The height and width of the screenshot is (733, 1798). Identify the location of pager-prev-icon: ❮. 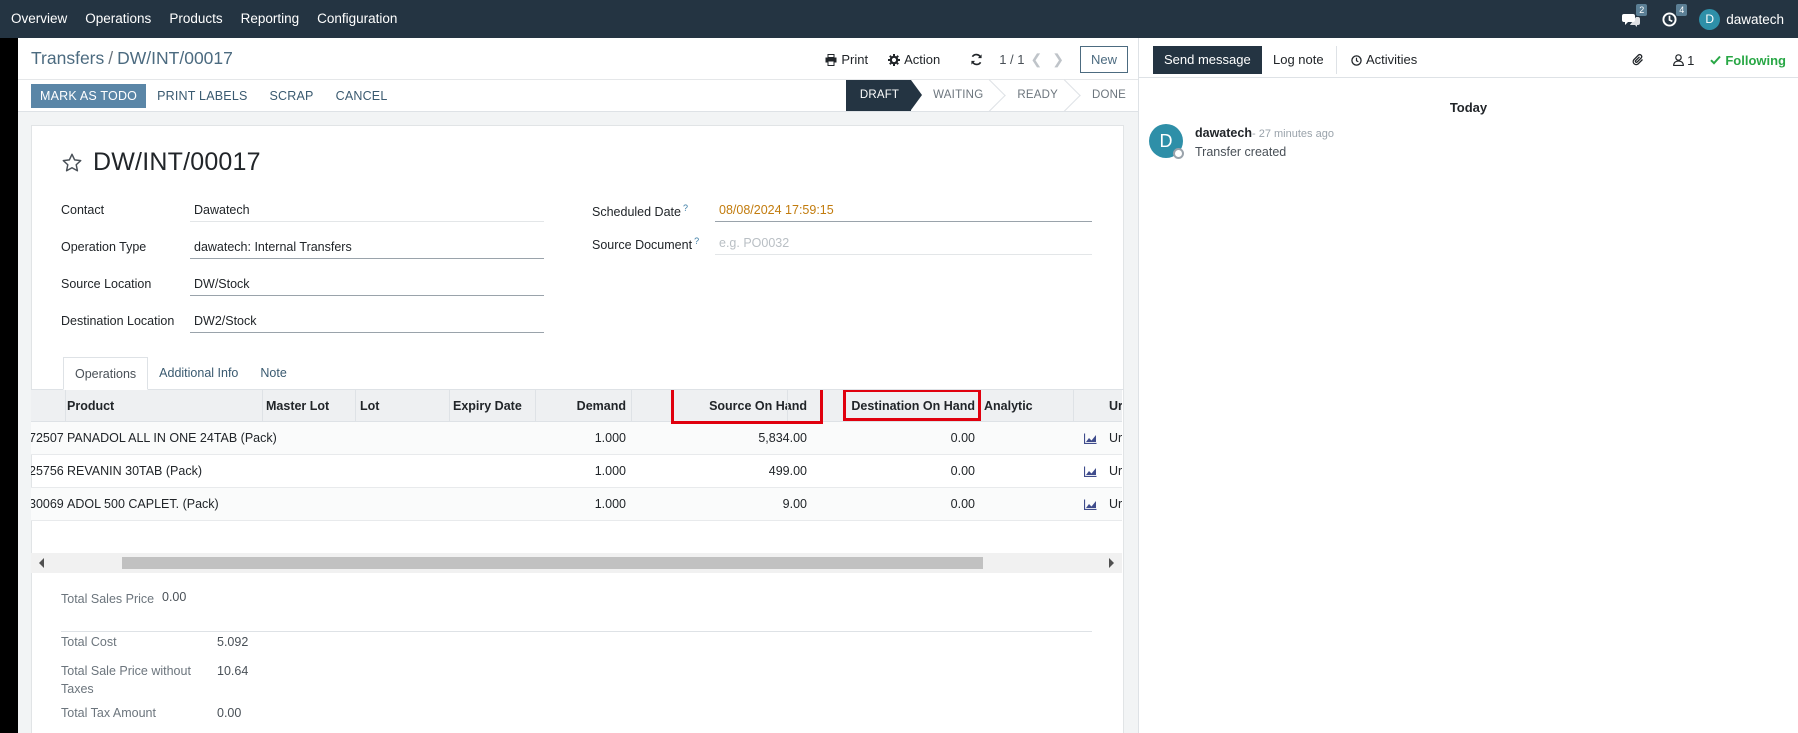
(1037, 59).